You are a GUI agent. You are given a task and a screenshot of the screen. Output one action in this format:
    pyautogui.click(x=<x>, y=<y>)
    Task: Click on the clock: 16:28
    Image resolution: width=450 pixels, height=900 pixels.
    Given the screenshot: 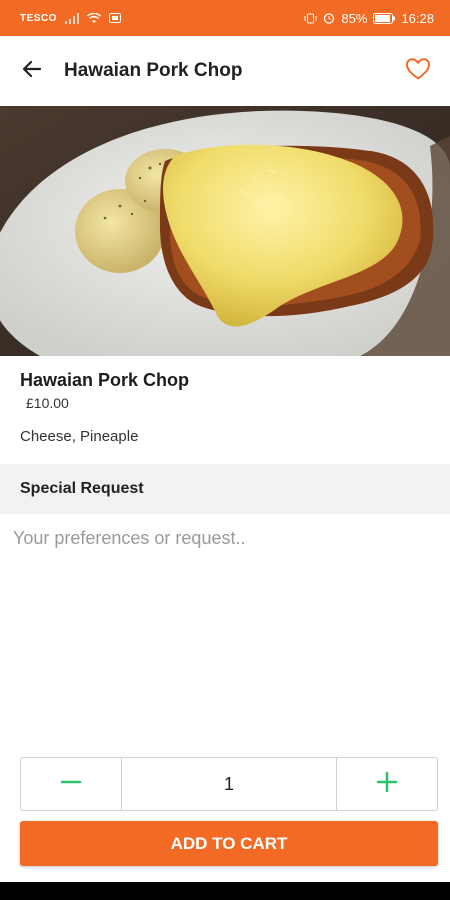 What is the action you would take?
    pyautogui.click(x=417, y=18)
    